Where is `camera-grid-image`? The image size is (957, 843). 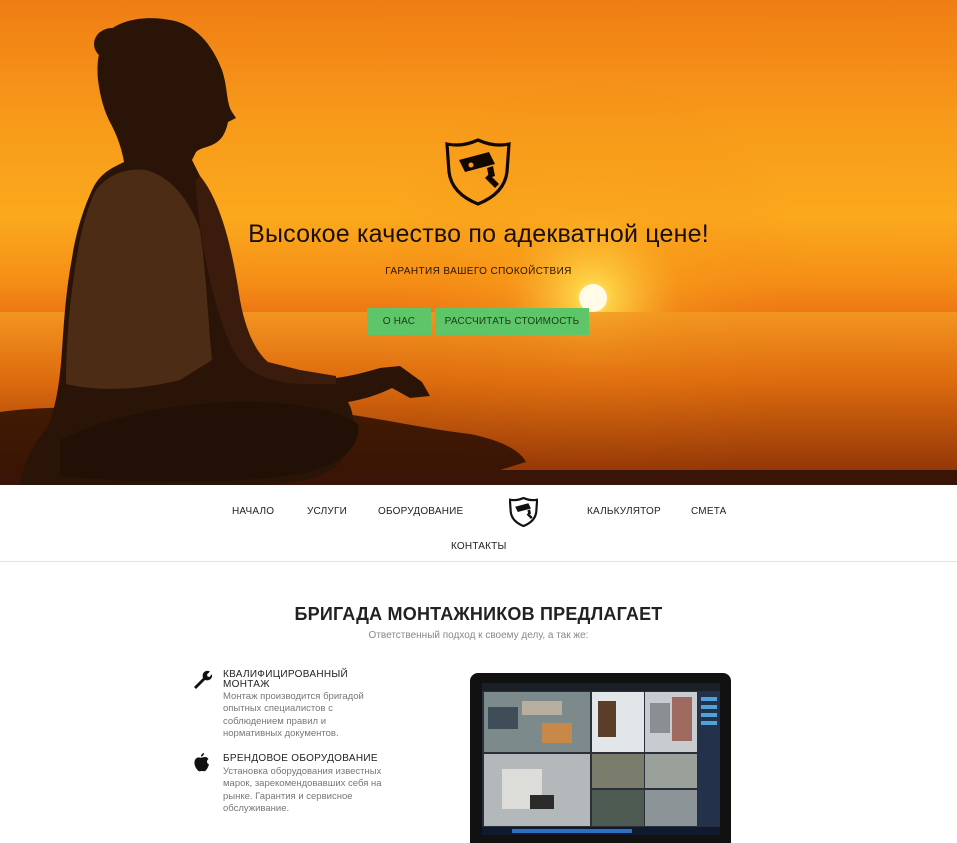 camera-grid-image is located at coordinates (601, 759).